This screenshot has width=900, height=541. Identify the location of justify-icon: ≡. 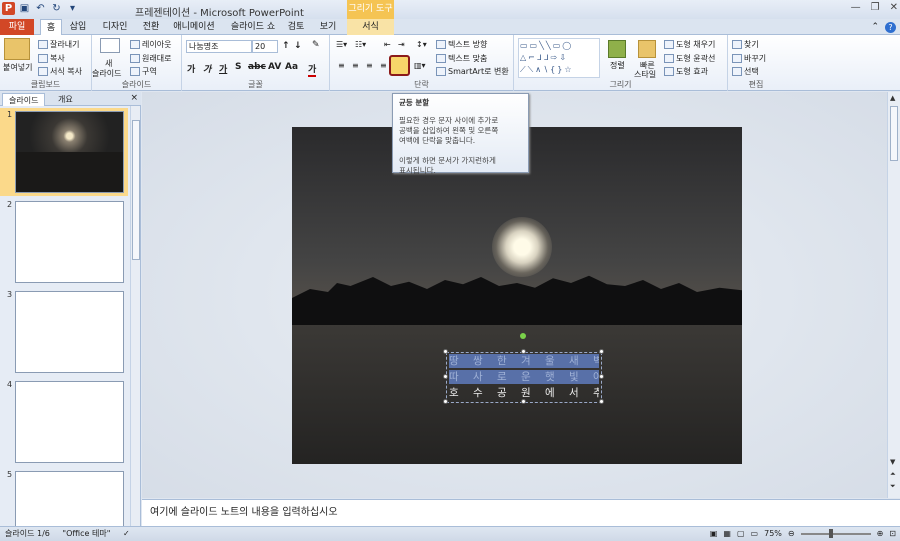
(383, 65).